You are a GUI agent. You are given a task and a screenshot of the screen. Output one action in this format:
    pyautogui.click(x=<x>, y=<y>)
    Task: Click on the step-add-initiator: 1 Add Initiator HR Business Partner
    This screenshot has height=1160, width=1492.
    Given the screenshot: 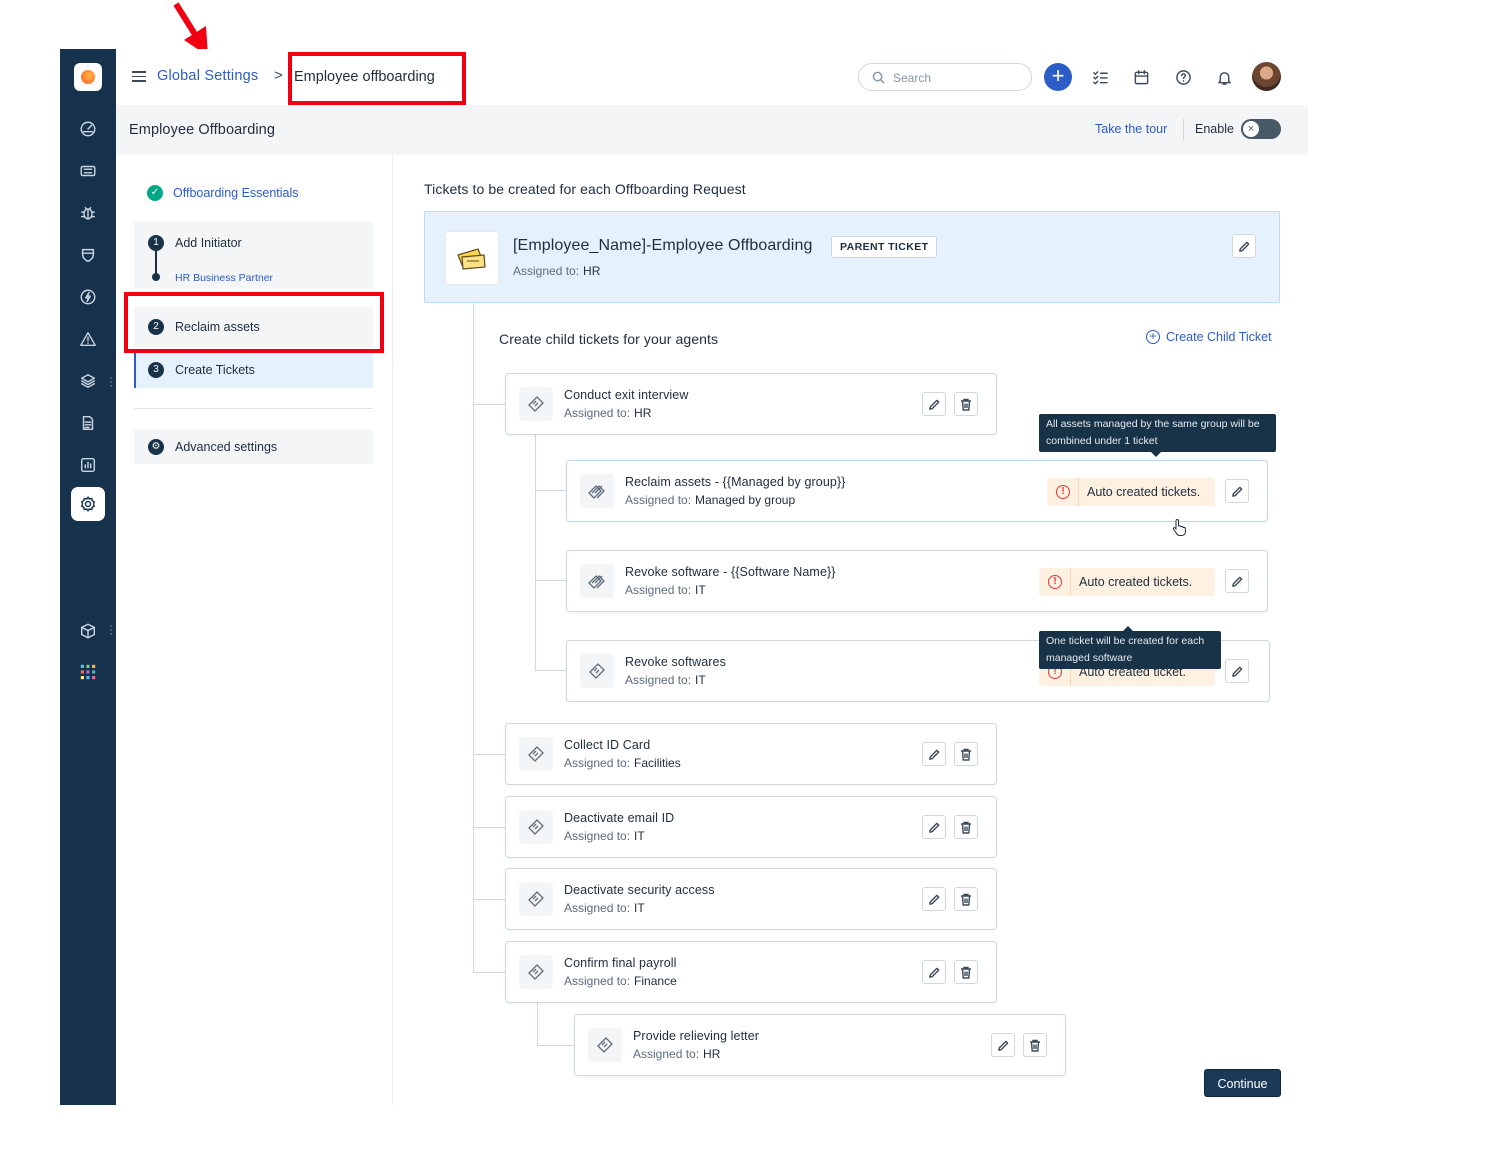 What is the action you would take?
    pyautogui.click(x=253, y=255)
    